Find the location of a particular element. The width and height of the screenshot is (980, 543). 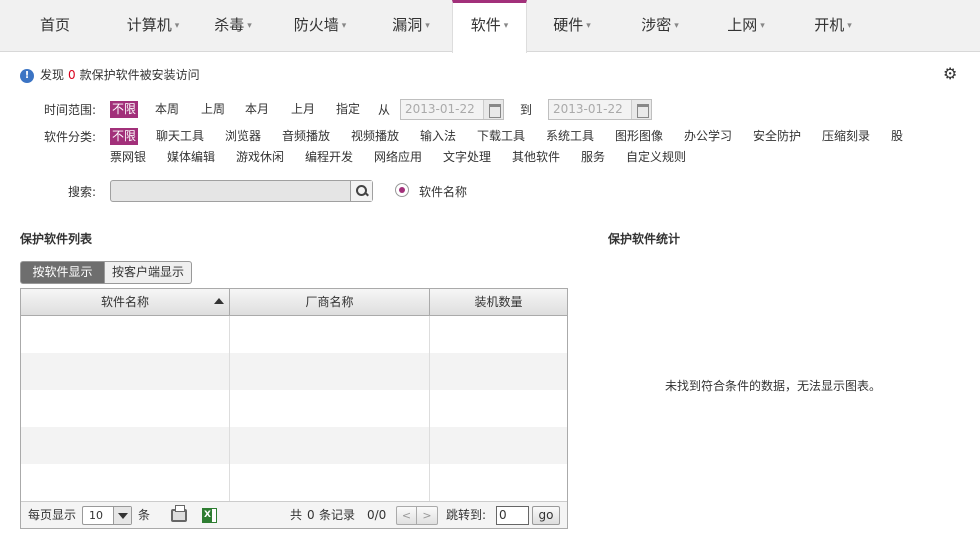

tab-antivirus: 杀毒 ▾ is located at coordinates (233, 26).